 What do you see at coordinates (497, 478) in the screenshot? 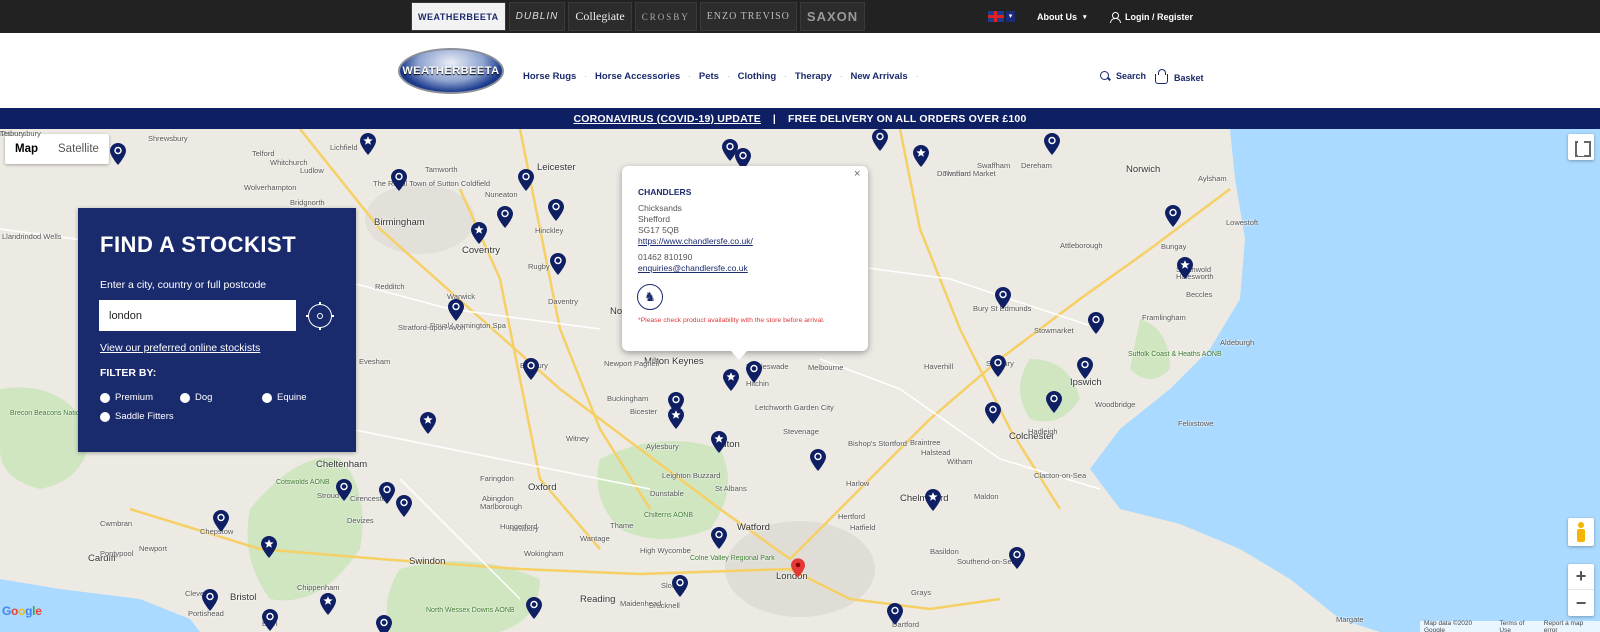
I see `place-label: Faringdon` at bounding box center [497, 478].